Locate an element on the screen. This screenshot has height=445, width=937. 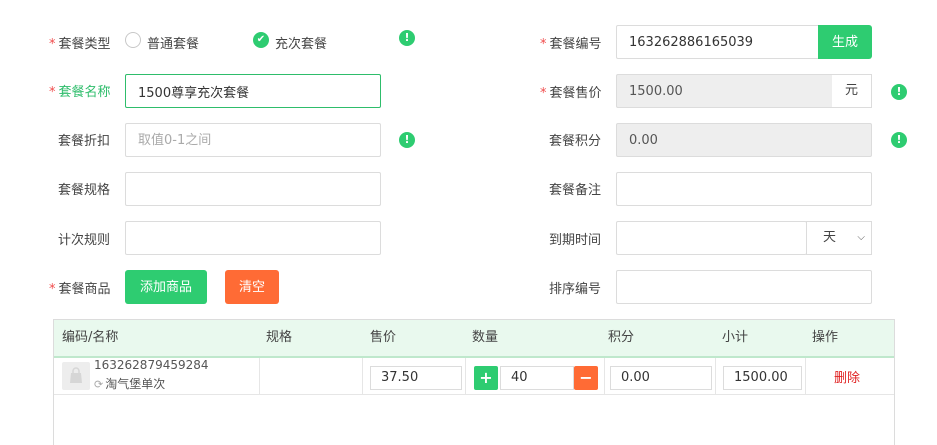
currency-unit: 元 is located at coordinates (852, 91).